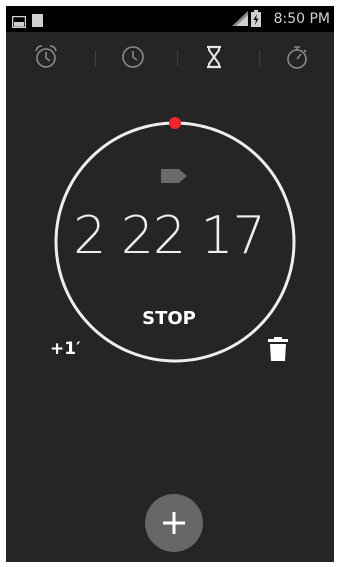 The height and width of the screenshot is (567, 338). What do you see at coordinates (174, 177) in the screenshot?
I see `label-tag-icon` at bounding box center [174, 177].